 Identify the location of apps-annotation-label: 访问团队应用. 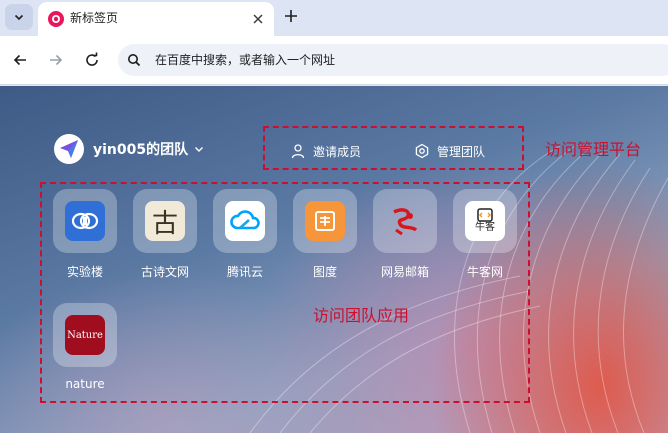
(361, 315).